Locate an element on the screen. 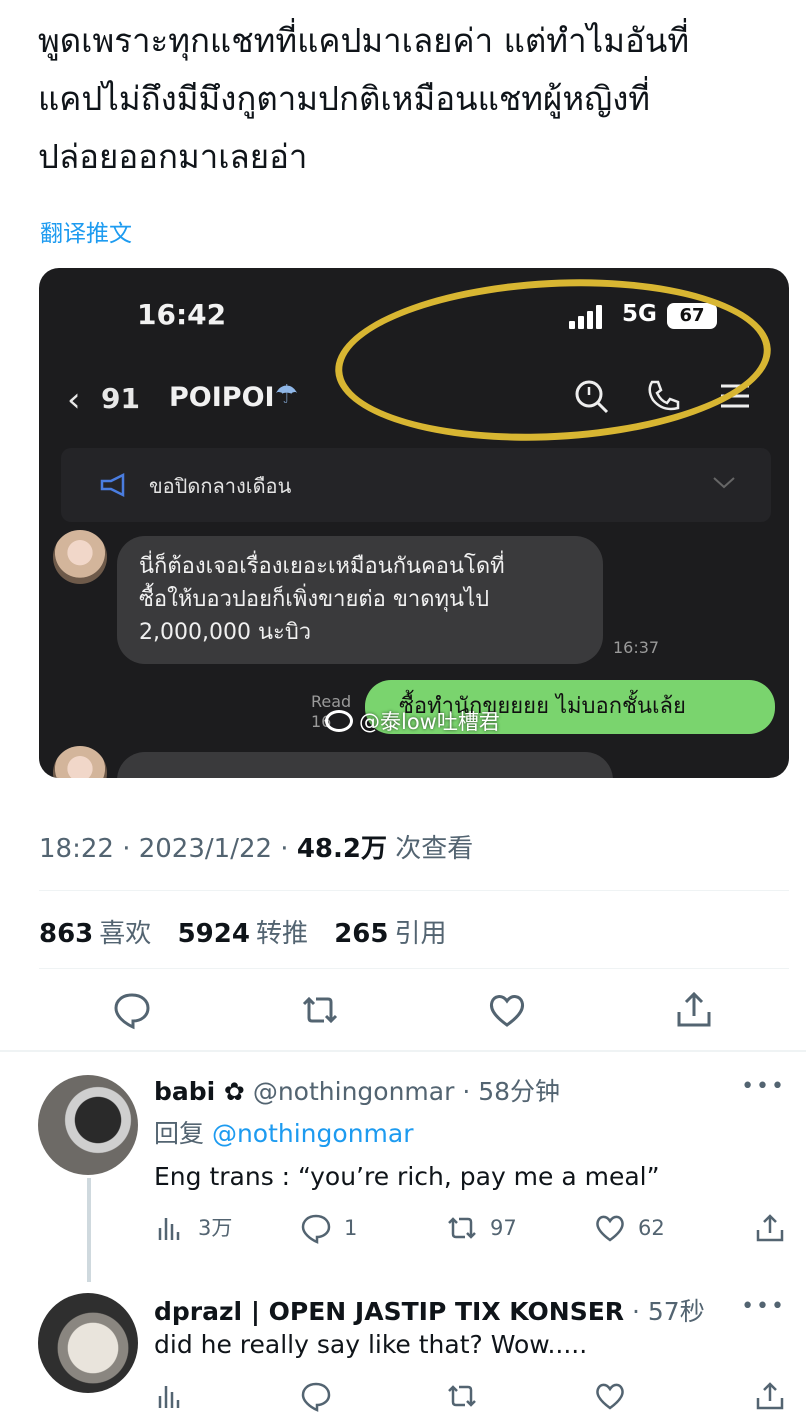 The height and width of the screenshot is (1421, 806). watermark-text: @泰low吐槽君 is located at coordinates (429, 722).